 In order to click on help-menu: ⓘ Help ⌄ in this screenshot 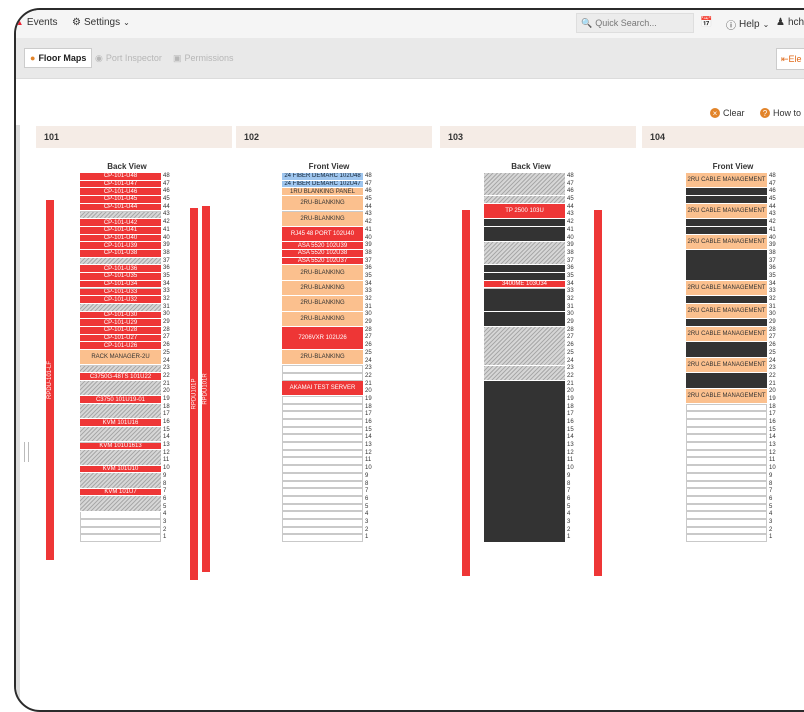, I will do `click(747, 24)`.